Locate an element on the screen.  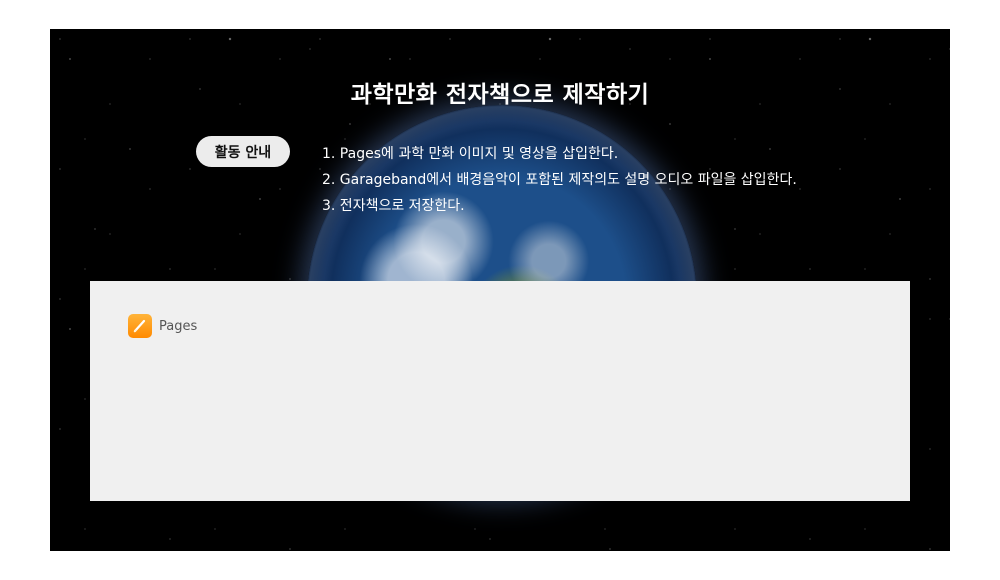
activity-step-1: 1. Pages에 과학 만화 이미지 및 영상을 삽입한다. is located at coordinates (470, 154).